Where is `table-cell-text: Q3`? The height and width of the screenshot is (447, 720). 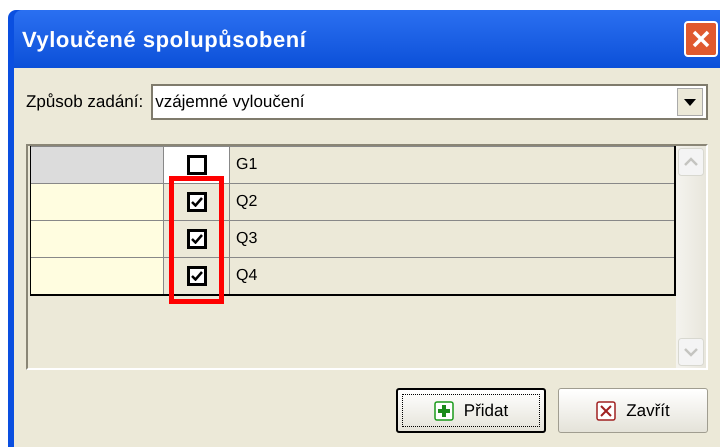 table-cell-text: Q3 is located at coordinates (246, 239).